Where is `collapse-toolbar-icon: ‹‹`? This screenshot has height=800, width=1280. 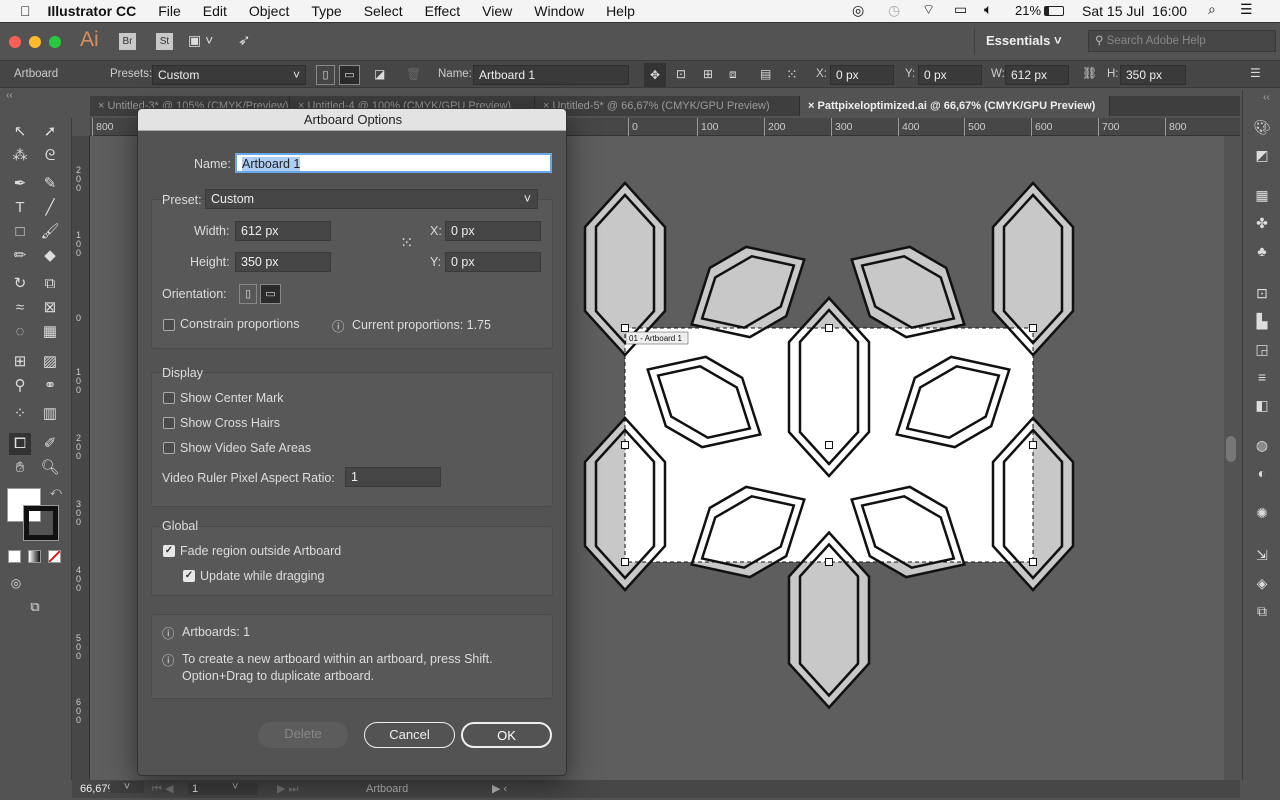 collapse-toolbar-icon: ‹‹ is located at coordinates (9, 95).